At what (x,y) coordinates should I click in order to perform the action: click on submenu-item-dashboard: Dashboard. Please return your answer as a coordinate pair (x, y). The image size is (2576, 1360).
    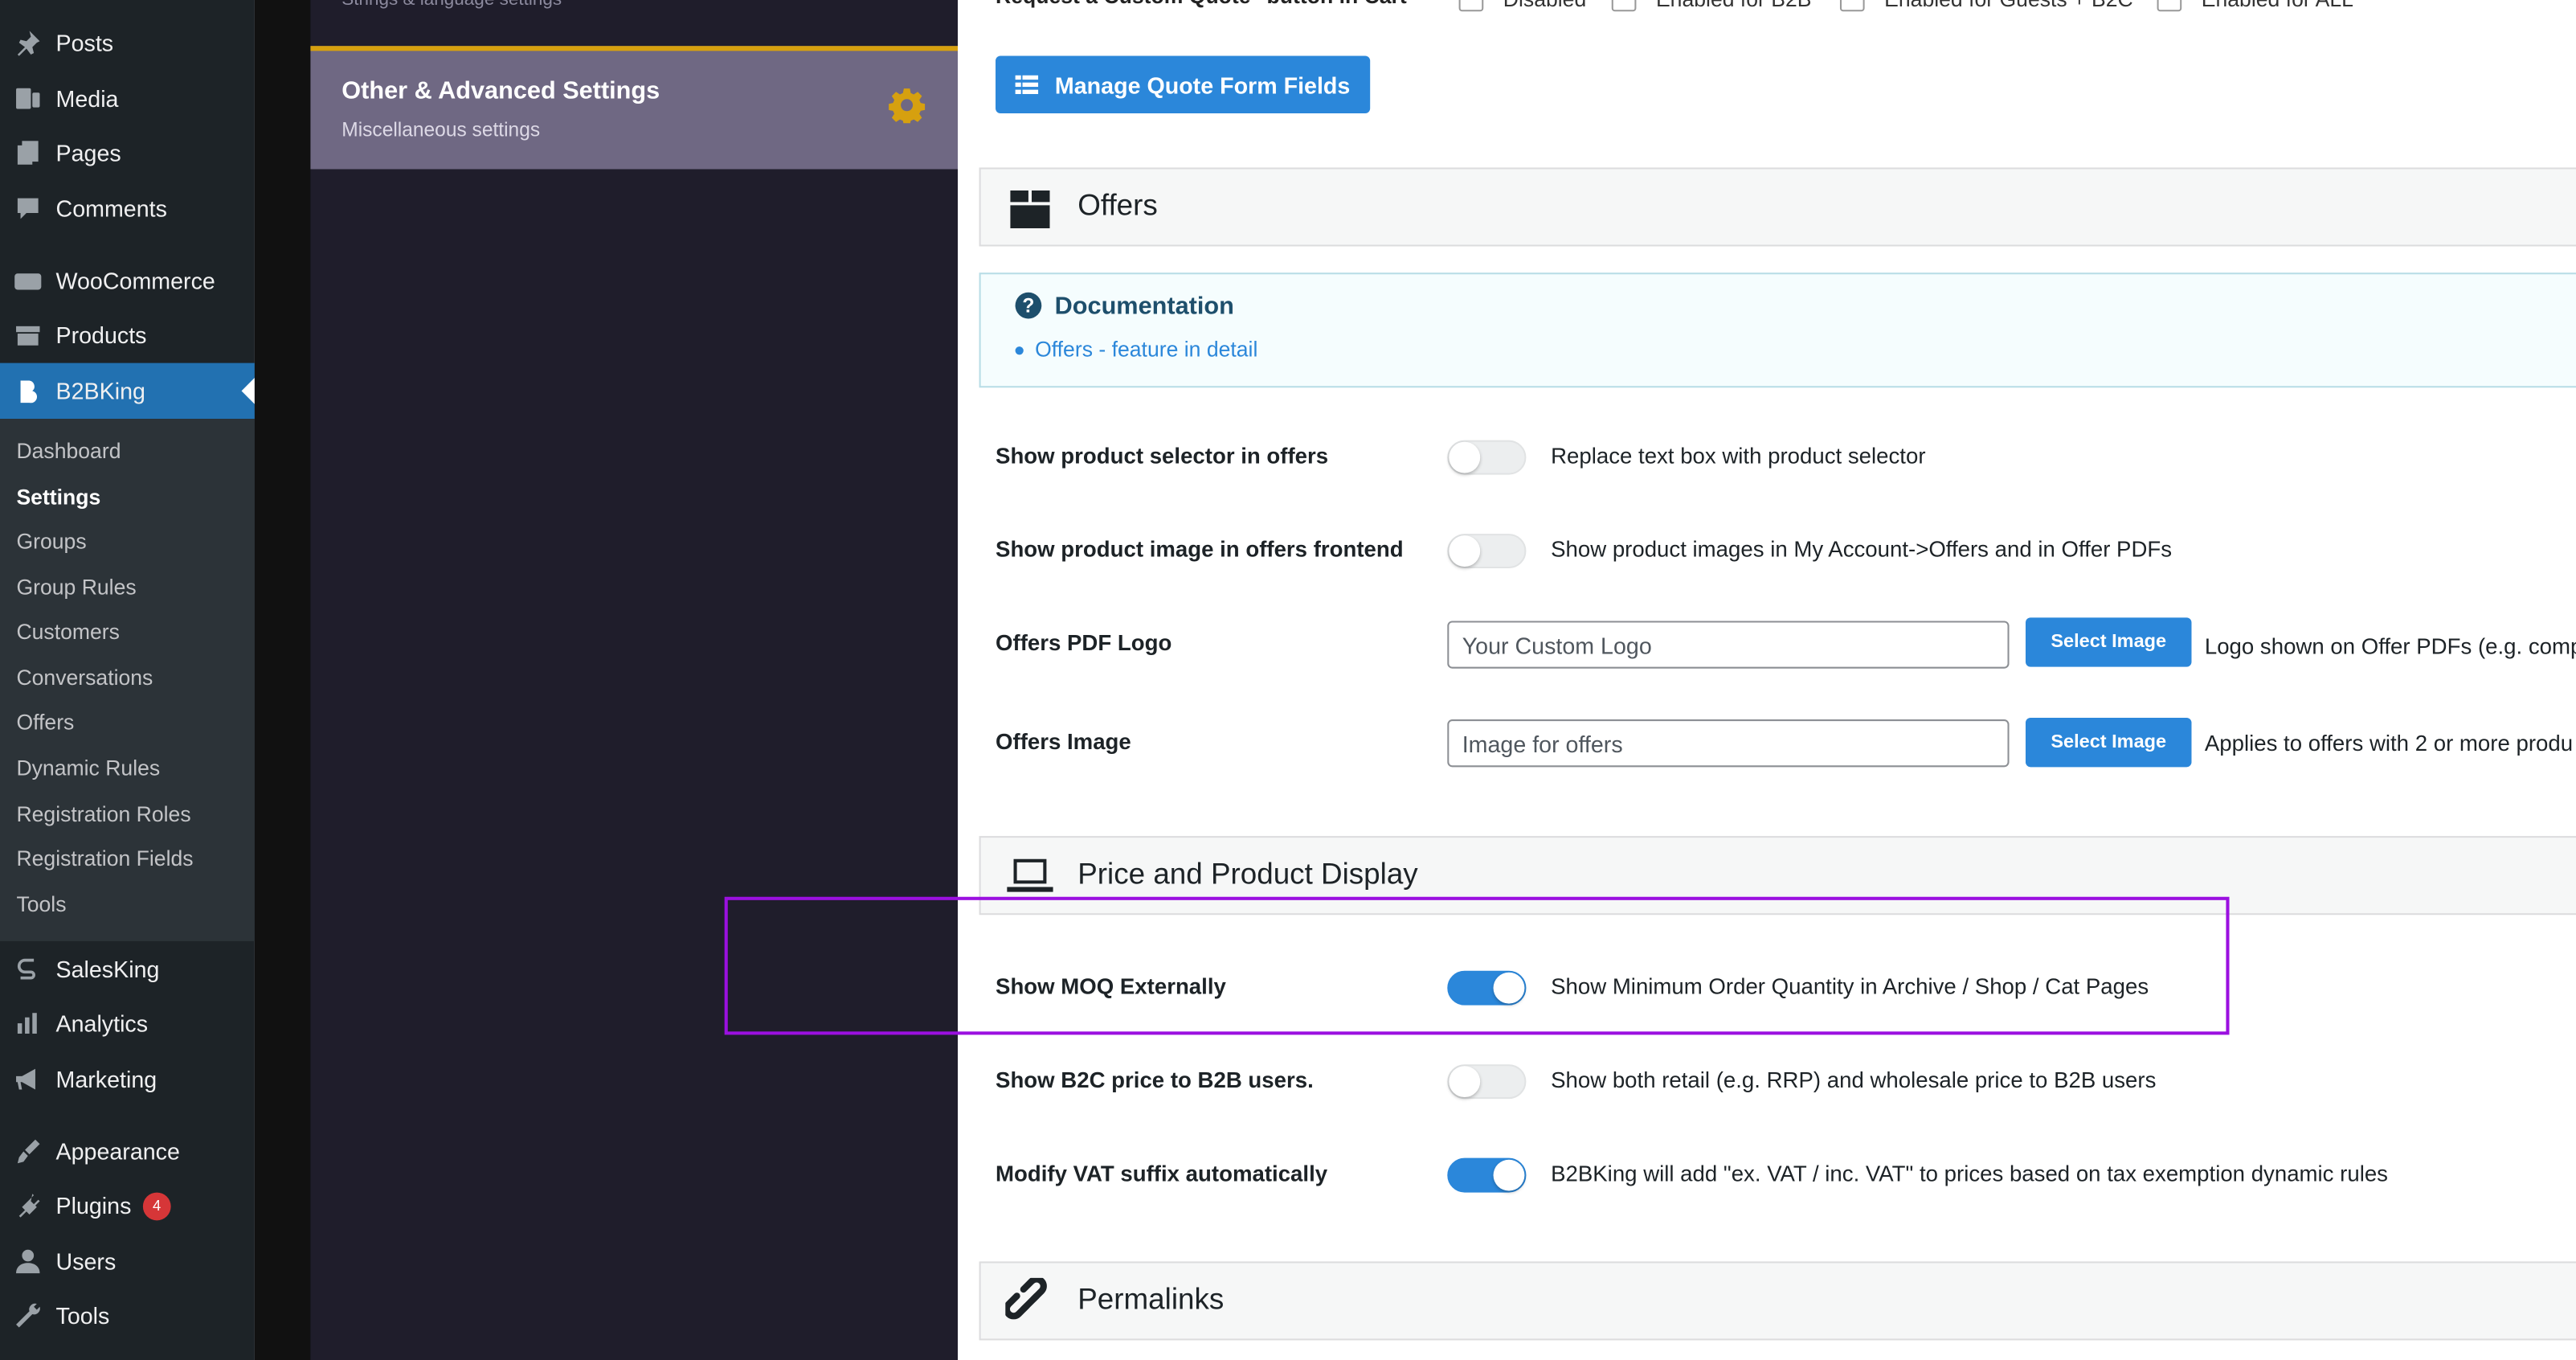
    Looking at the image, I should click on (69, 453).